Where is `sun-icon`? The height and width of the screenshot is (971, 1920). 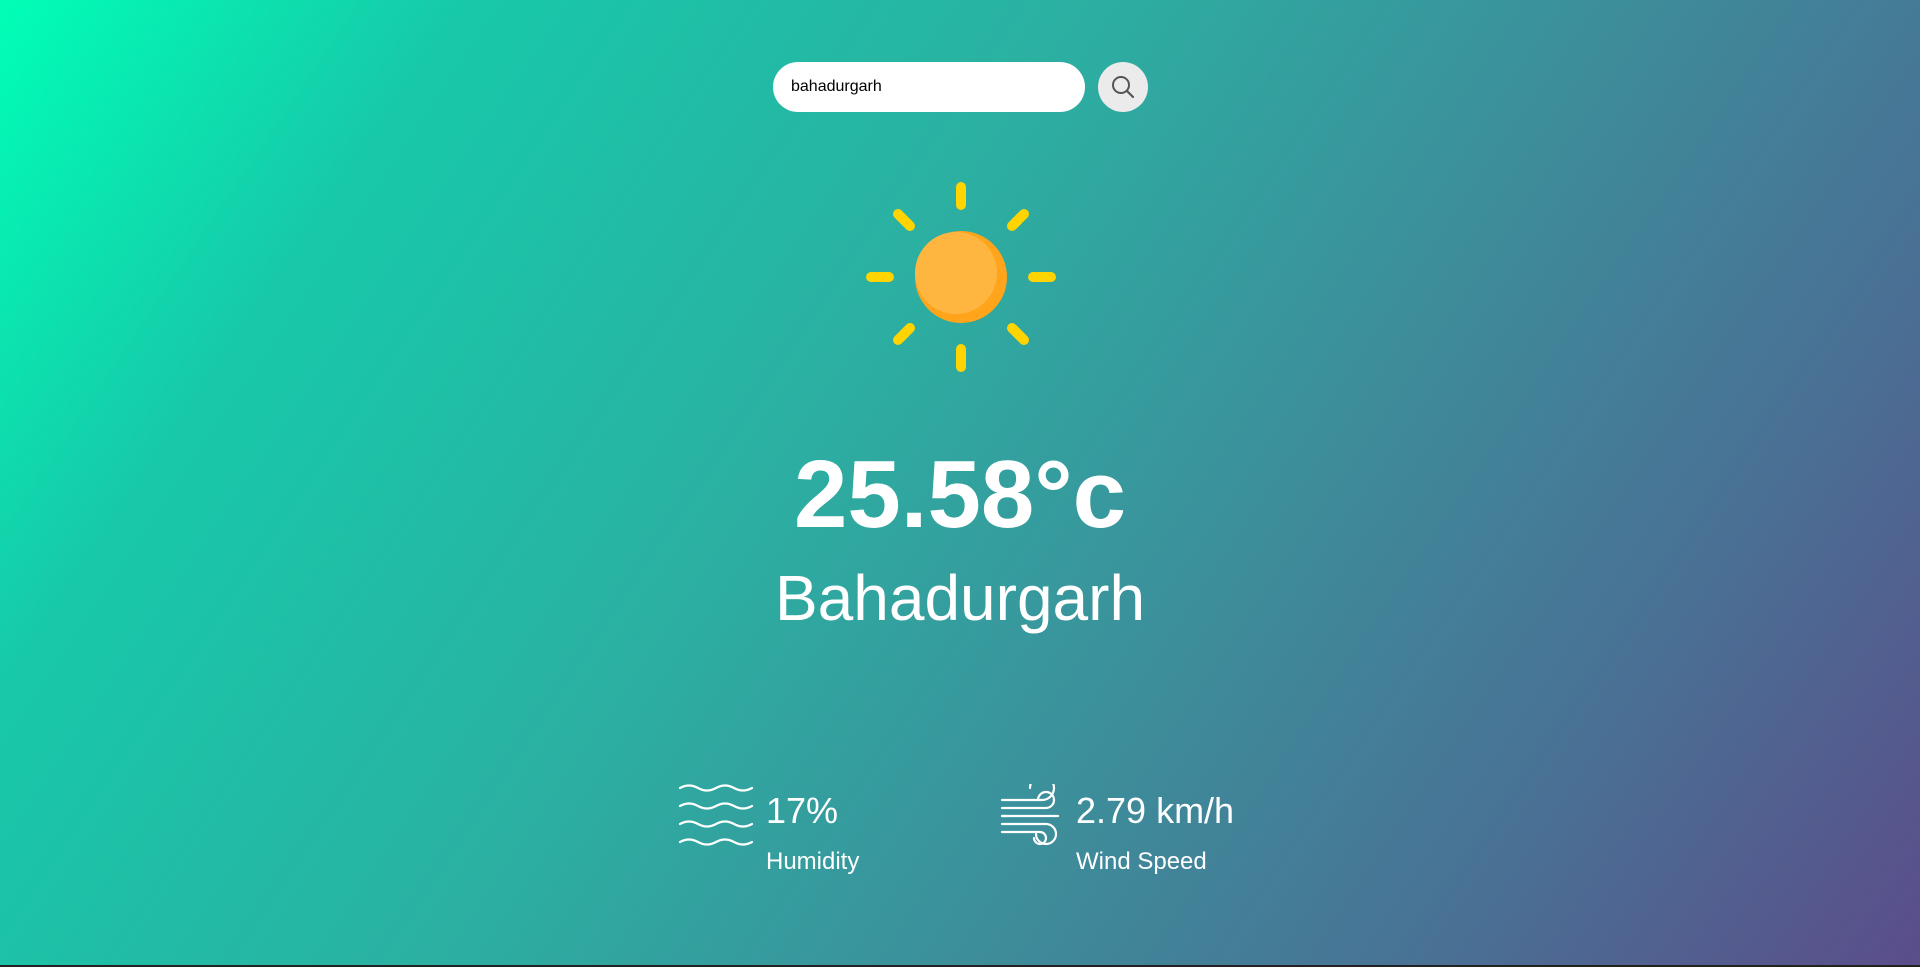
sun-icon is located at coordinates (961, 277).